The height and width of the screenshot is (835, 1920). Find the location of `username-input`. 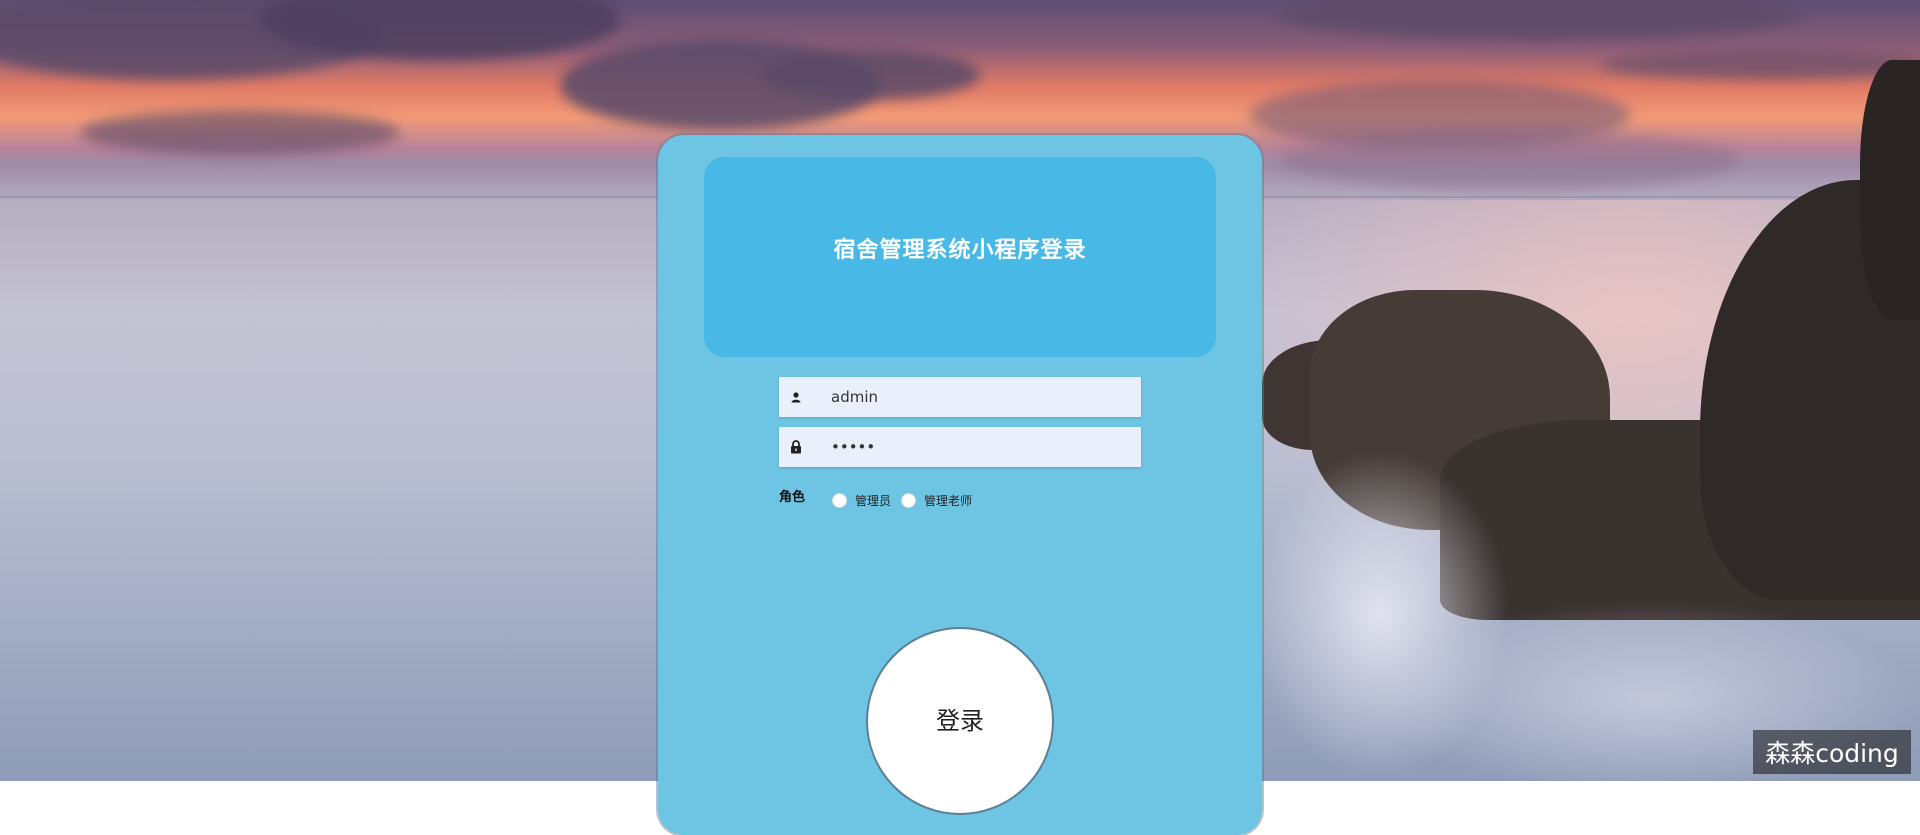

username-input is located at coordinates (981, 397).